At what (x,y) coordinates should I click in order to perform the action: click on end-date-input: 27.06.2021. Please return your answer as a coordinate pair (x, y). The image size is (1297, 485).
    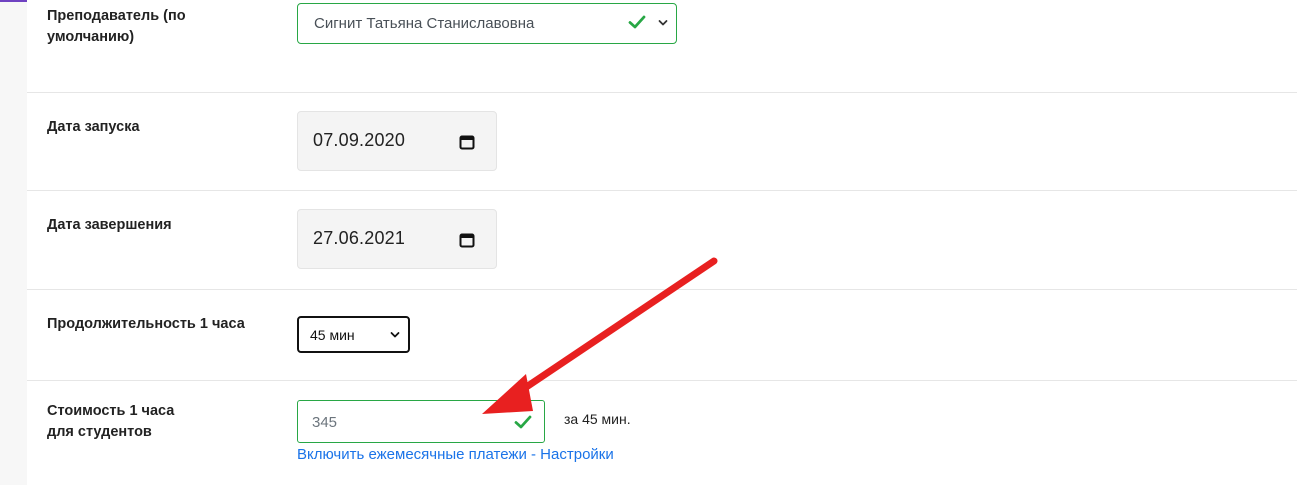
    Looking at the image, I should click on (397, 239).